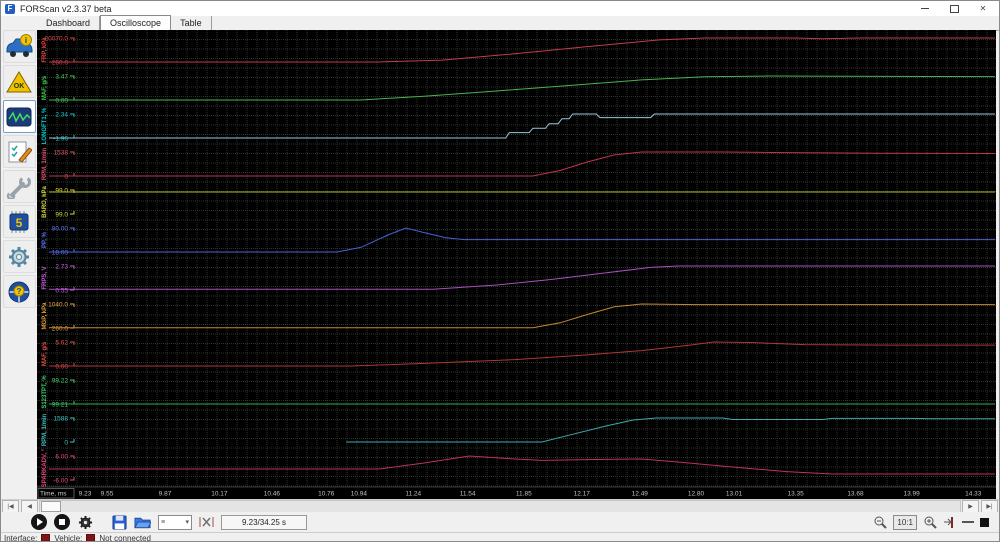 This screenshot has width=1000, height=542. I want to click on window-title: FORScan v2.3.37 beta, so click(66, 8).